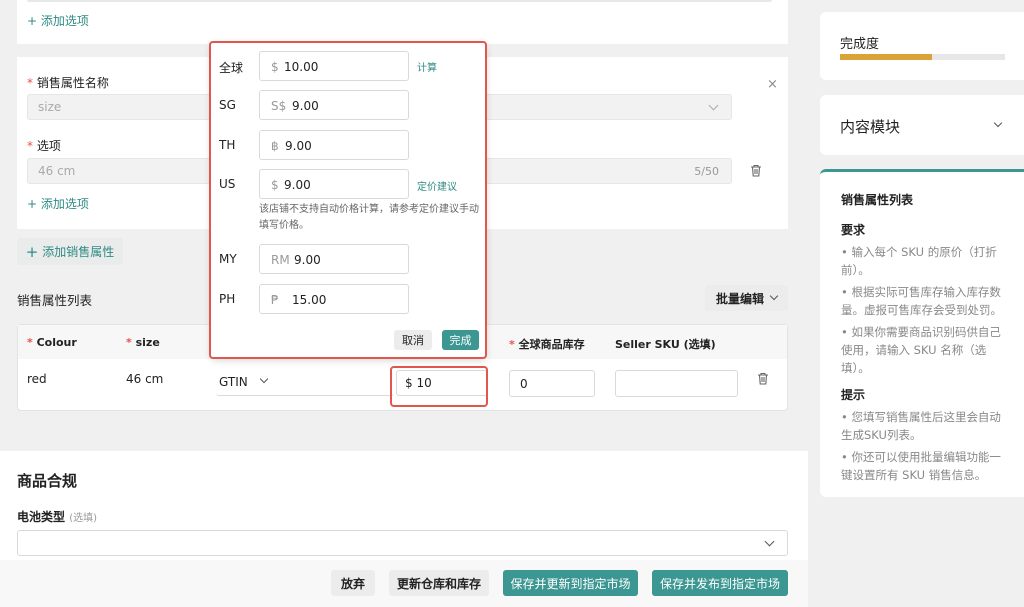 The image size is (1024, 607). What do you see at coordinates (305, 383) in the screenshot?
I see `gtin-select: GTIN` at bounding box center [305, 383].